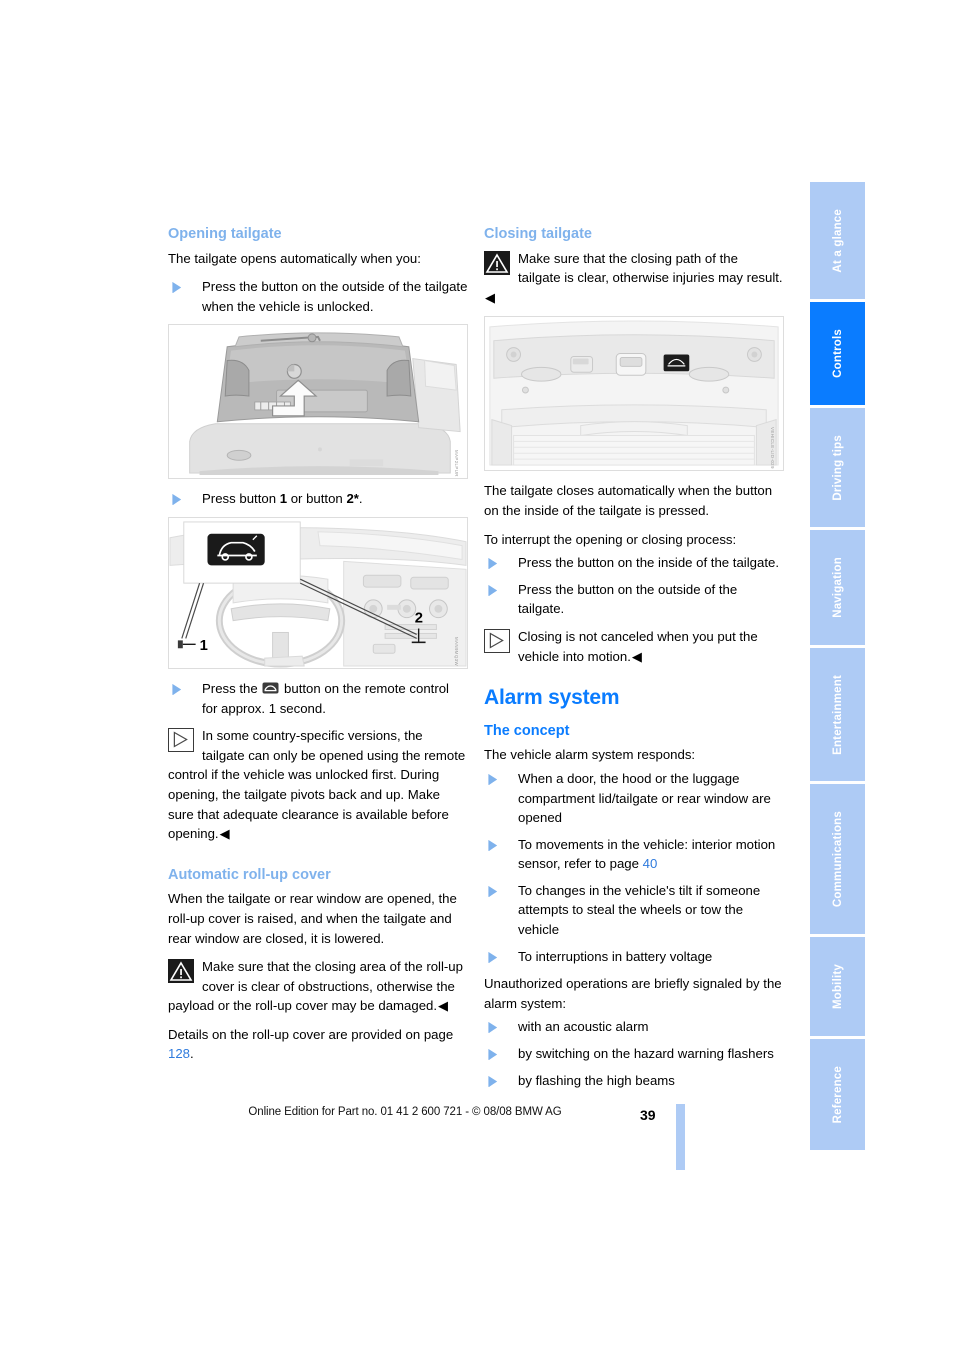 This screenshot has width=954, height=1350. I want to click on tab-label: Driving tips, so click(837, 467).